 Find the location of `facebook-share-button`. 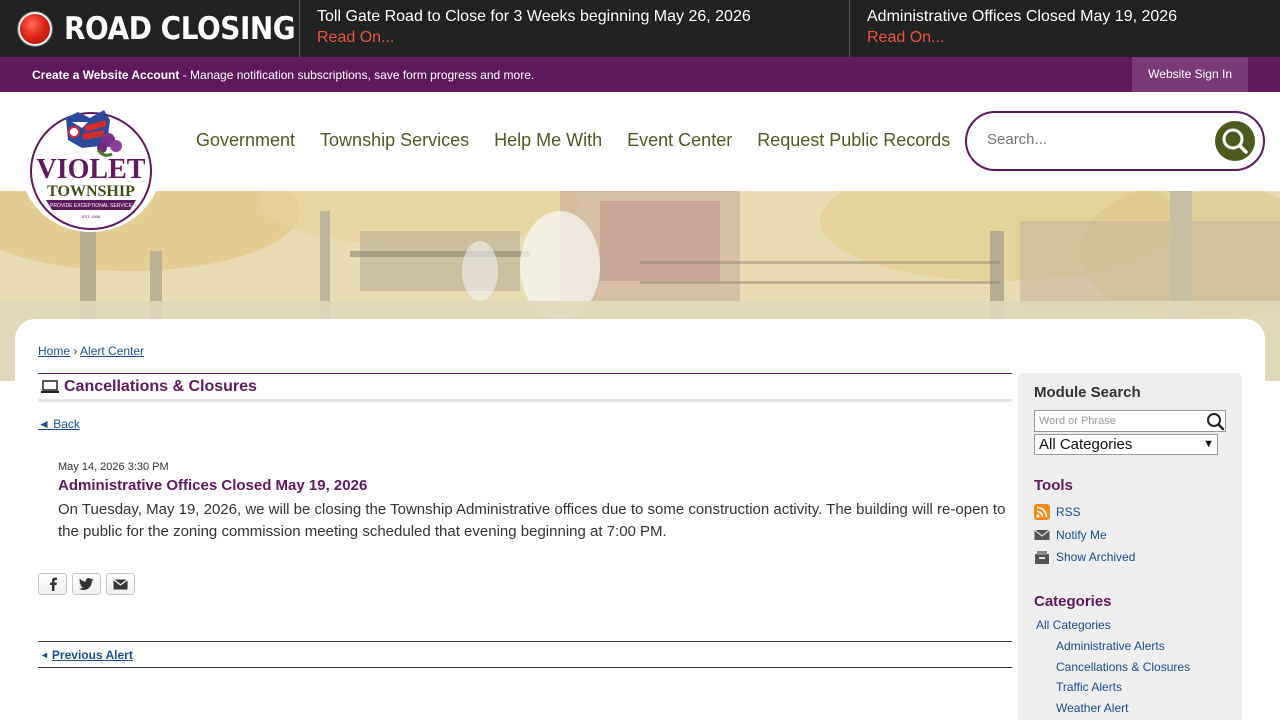

facebook-share-button is located at coordinates (52, 584).